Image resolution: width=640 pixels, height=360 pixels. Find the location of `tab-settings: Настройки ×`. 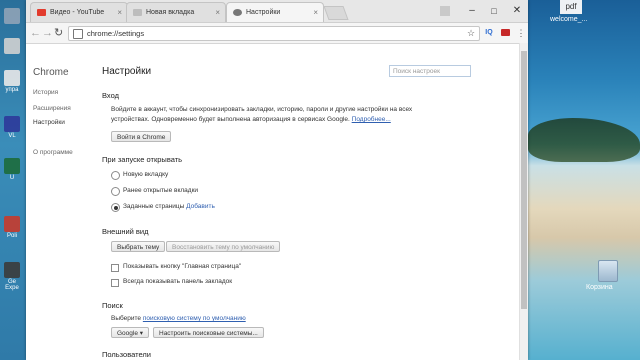

tab-settings: Настройки × is located at coordinates (275, 12).